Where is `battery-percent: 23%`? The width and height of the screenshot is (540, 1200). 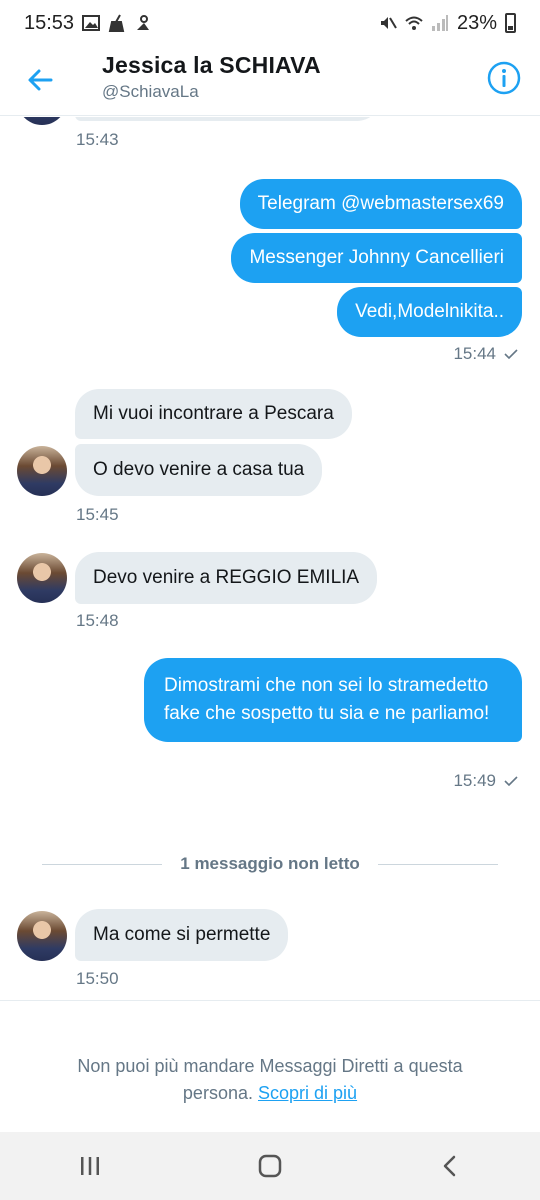
battery-percent: 23% is located at coordinates (476, 22).